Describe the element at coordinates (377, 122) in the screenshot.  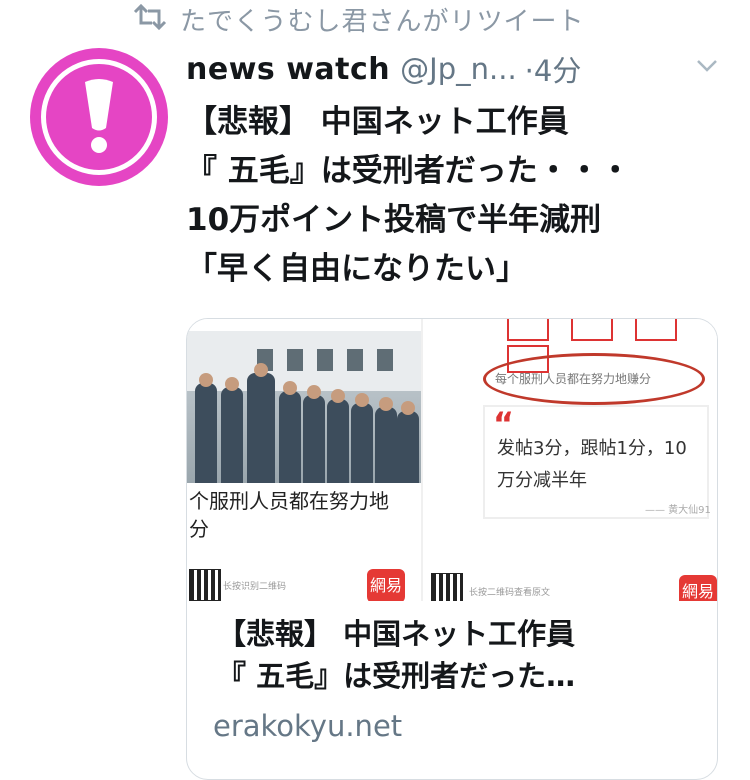
I see `tweet-text-line: 【悲報】 中国ネット工作員` at that location.